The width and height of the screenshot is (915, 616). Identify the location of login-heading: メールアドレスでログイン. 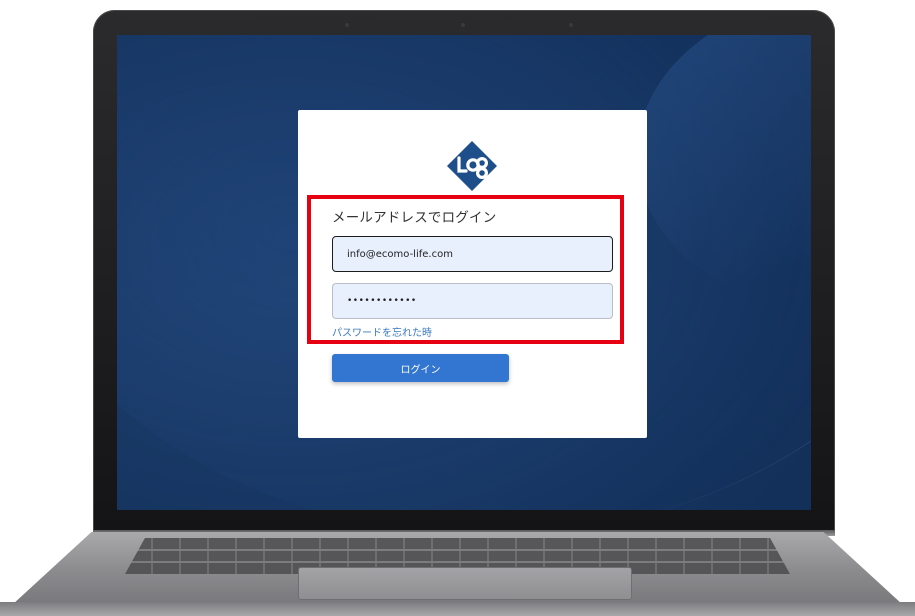
(414, 218).